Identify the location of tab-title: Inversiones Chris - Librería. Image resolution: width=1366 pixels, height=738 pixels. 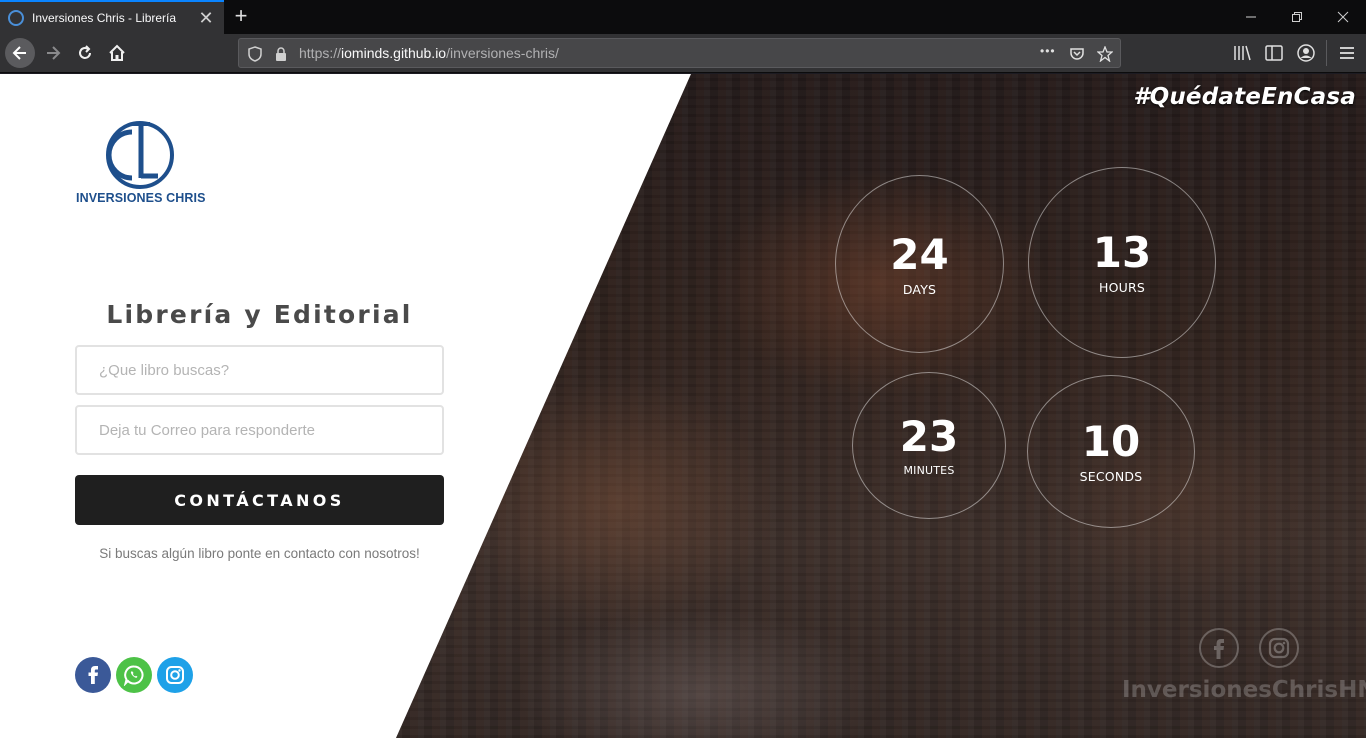
(104, 18).